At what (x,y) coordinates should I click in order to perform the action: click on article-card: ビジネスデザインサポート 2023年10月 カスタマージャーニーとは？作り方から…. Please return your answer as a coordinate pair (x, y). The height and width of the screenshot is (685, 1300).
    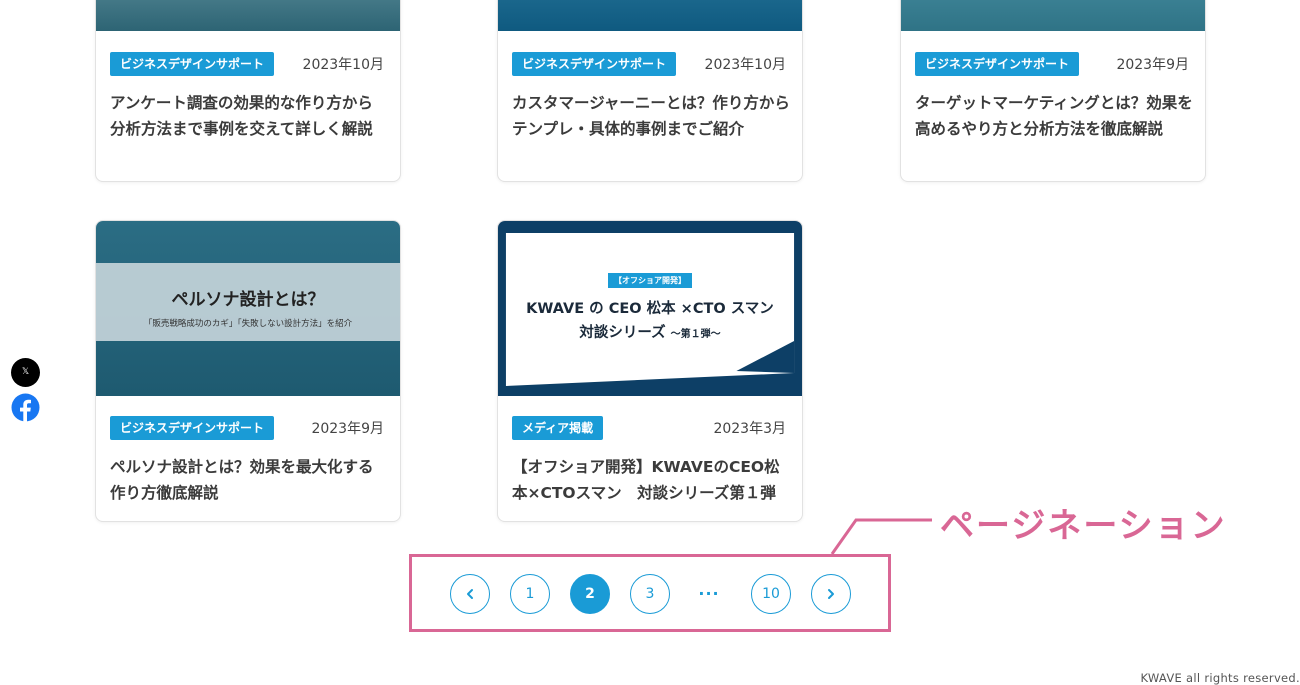
    Looking at the image, I should click on (650, 91).